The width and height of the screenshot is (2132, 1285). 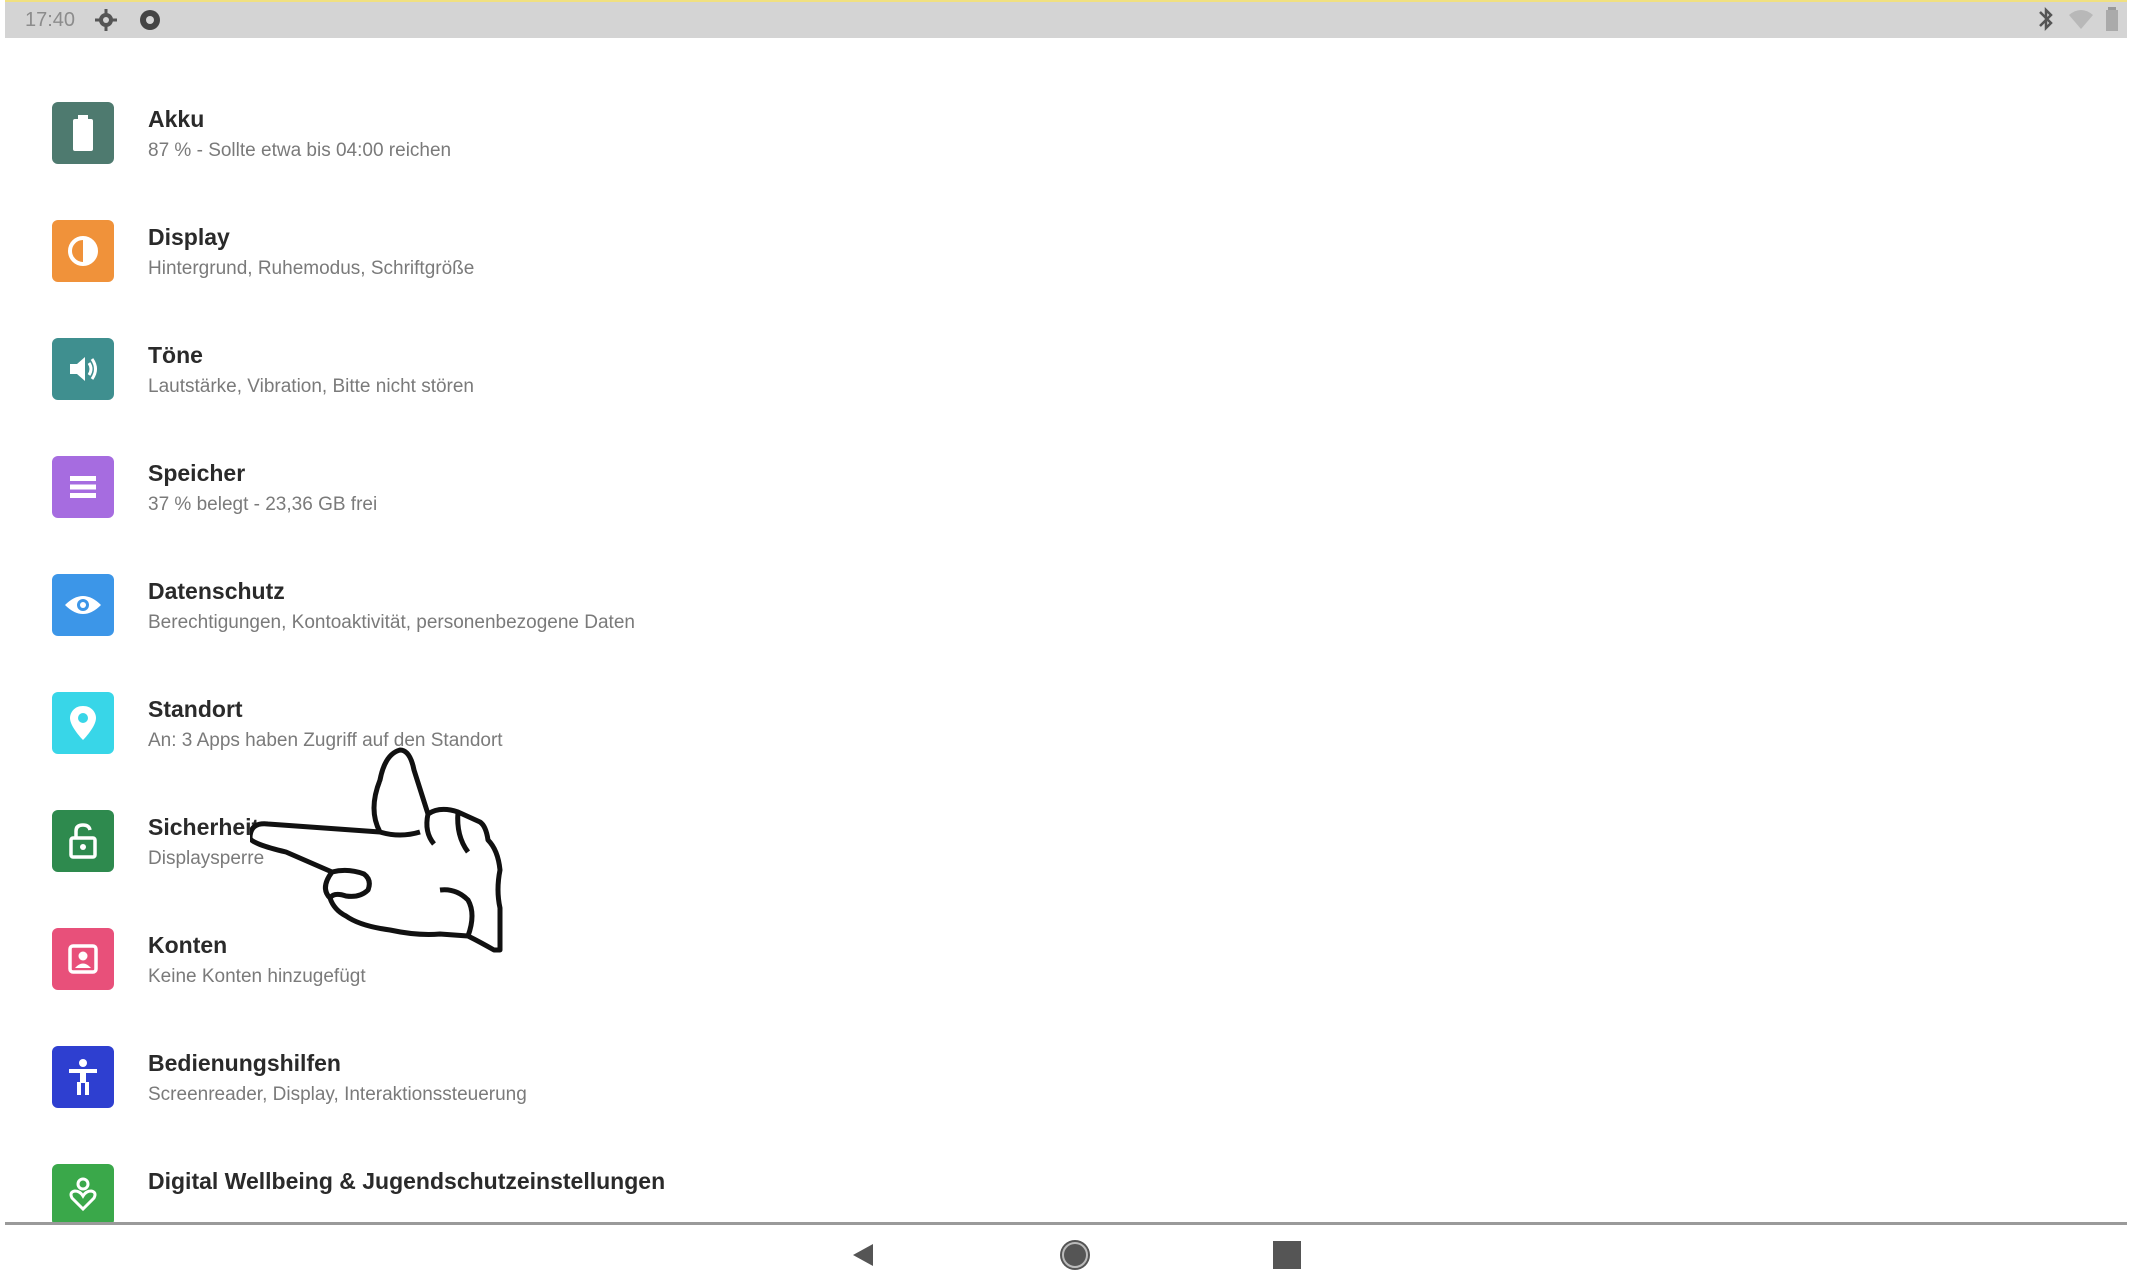 I want to click on home-button, so click(x=1075, y=1255).